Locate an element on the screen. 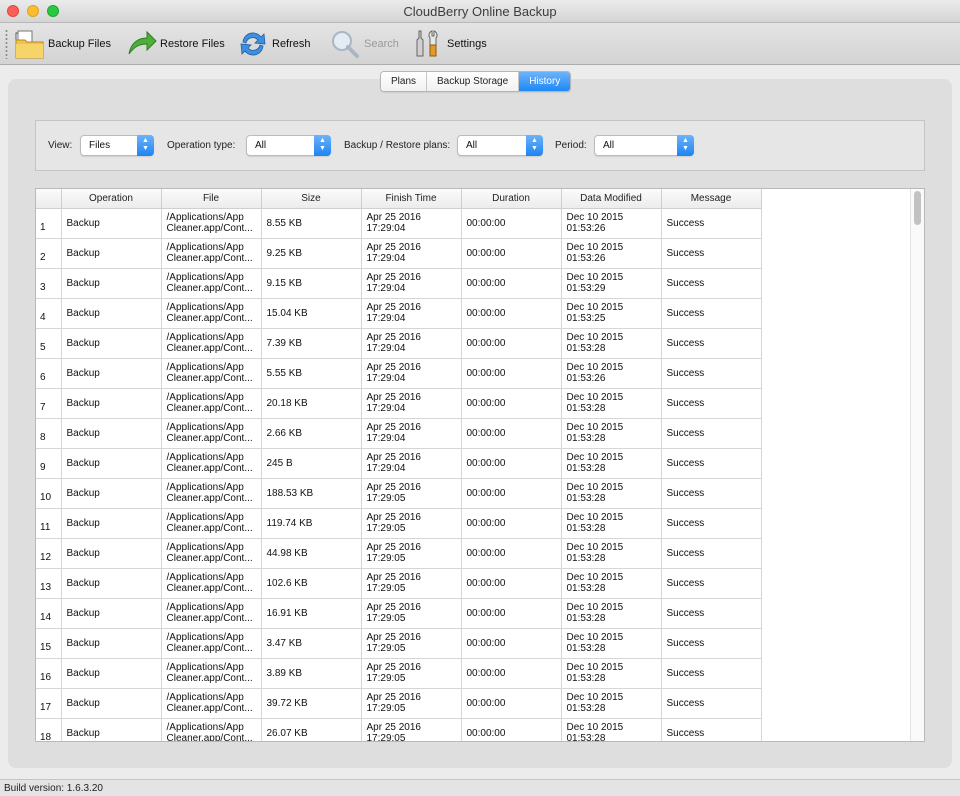  row-number: 17 is located at coordinates (49, 703).